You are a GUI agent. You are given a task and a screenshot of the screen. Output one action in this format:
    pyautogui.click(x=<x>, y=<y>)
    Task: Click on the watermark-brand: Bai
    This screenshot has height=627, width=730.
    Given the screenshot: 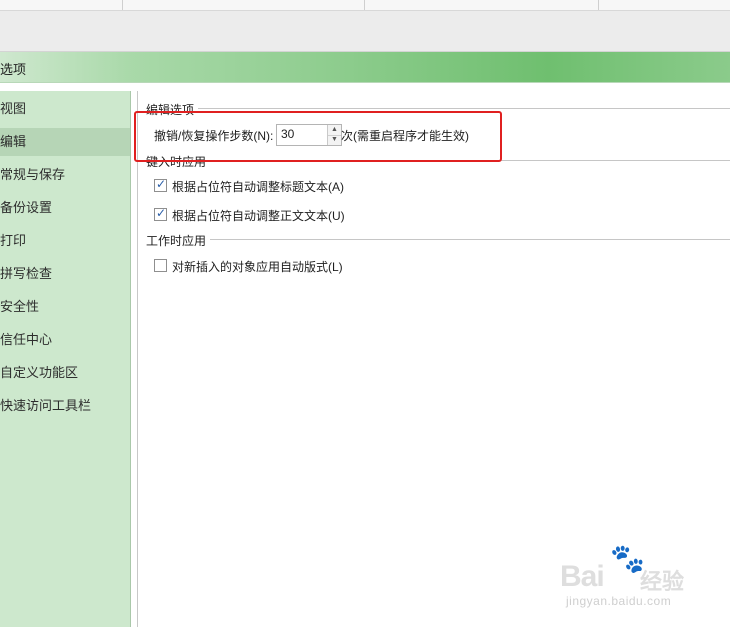 What is the action you would take?
    pyautogui.click(x=582, y=576)
    